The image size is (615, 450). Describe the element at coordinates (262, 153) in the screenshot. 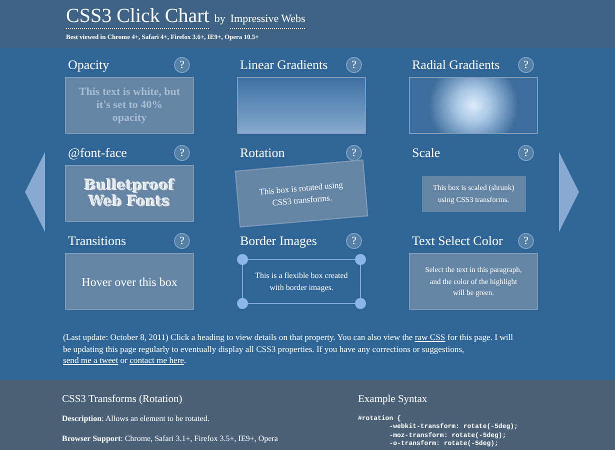

I see `property-heading: Rotation` at that location.